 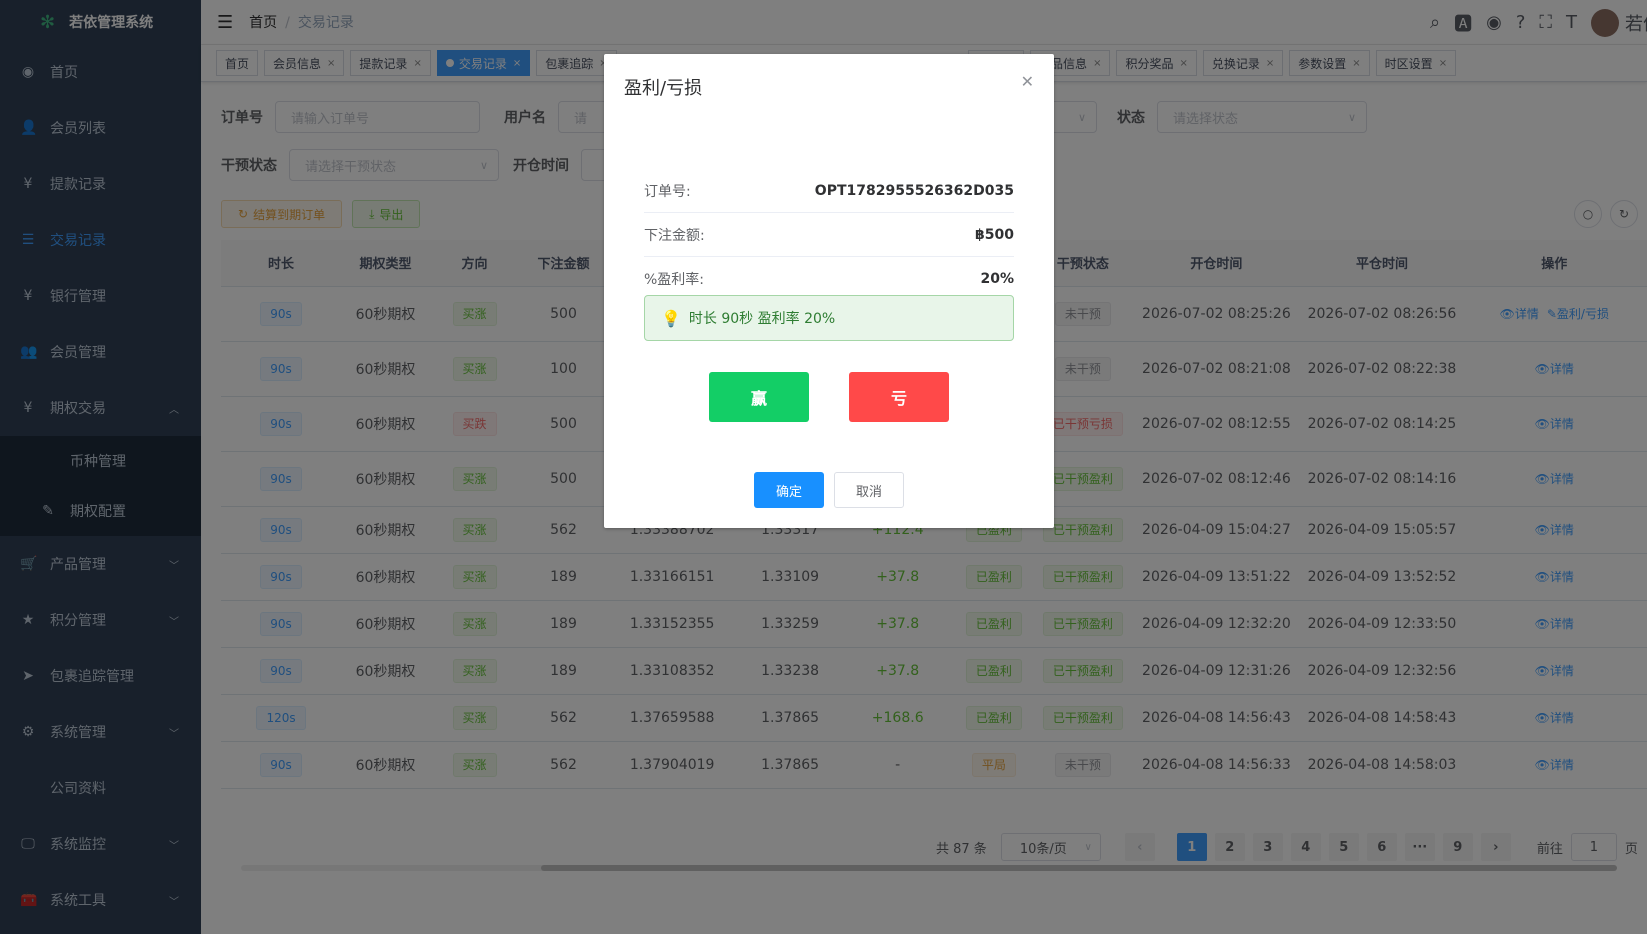 I want to click on order-key: 订单号:, so click(x=667, y=191).